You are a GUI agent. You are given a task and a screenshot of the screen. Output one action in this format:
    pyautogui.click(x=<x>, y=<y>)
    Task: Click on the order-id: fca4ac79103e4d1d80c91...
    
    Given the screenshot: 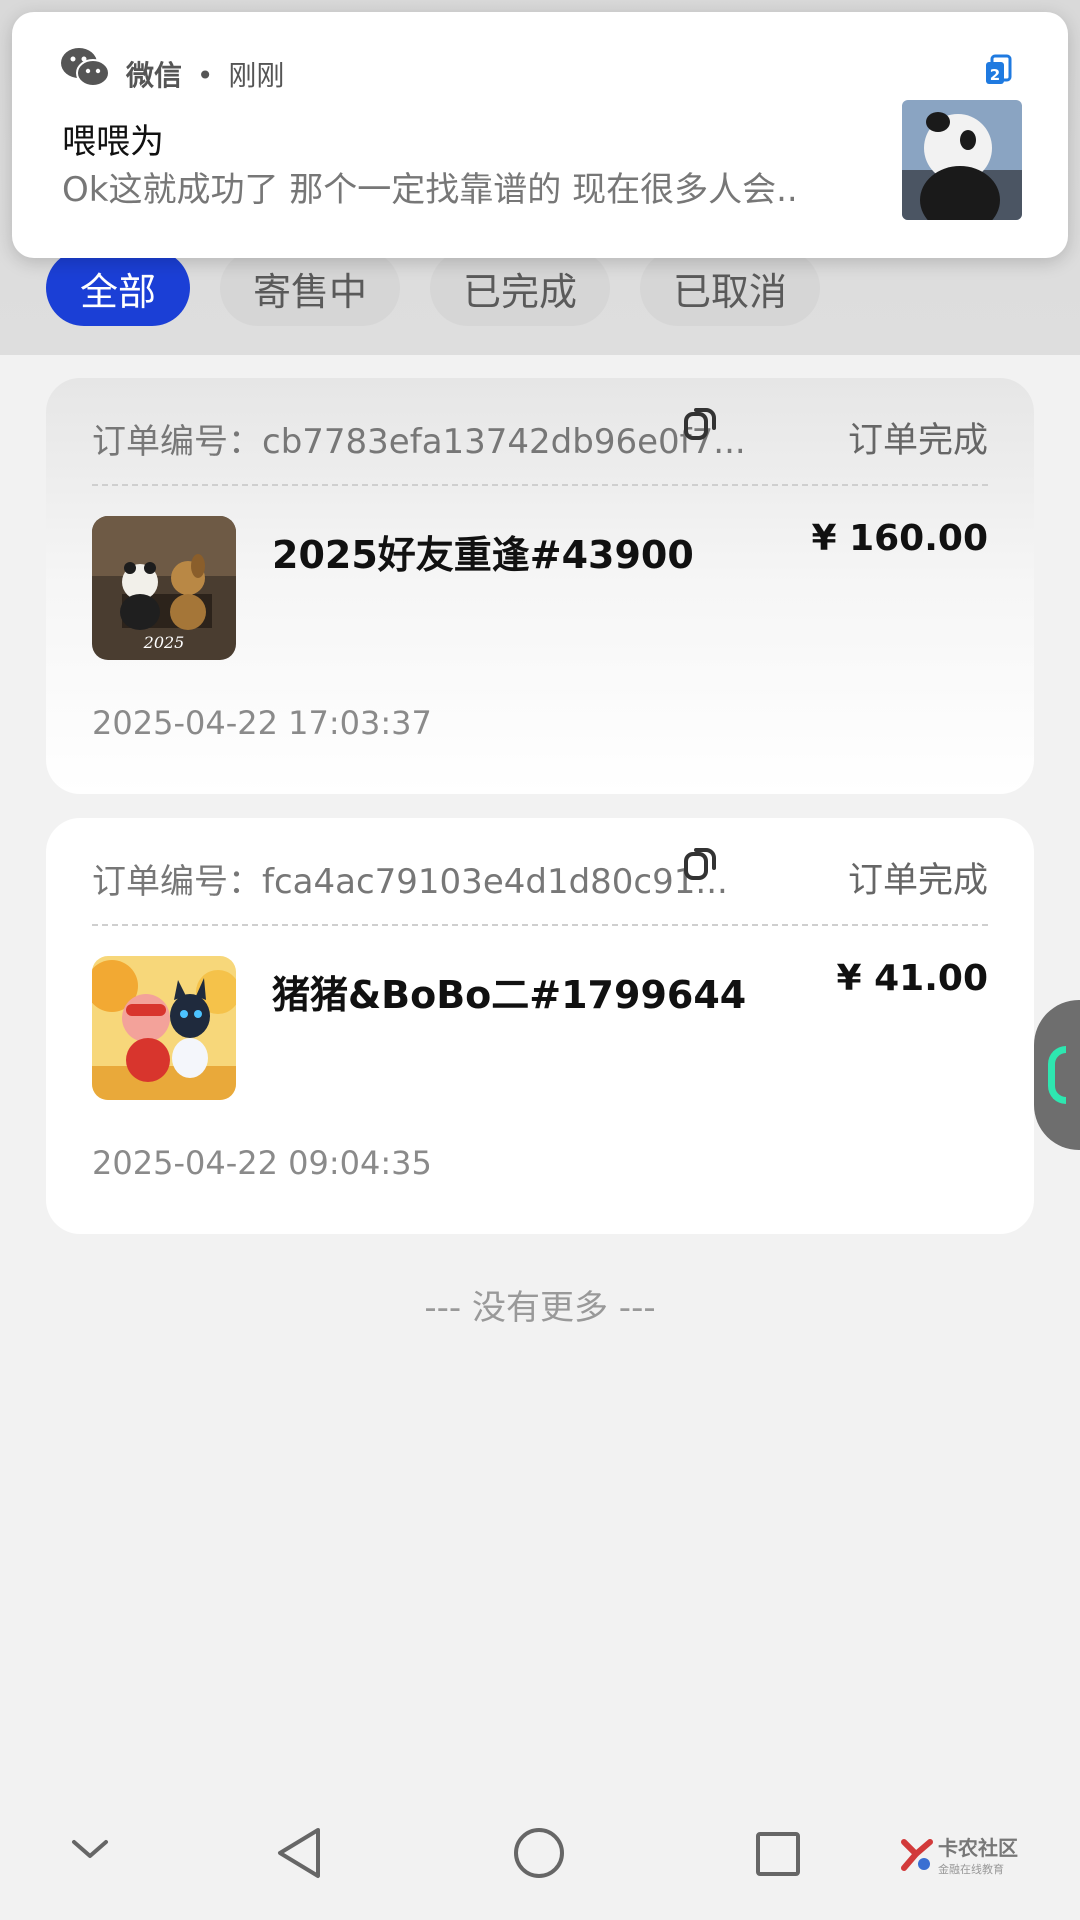 What is the action you would take?
    pyautogui.click(x=495, y=882)
    